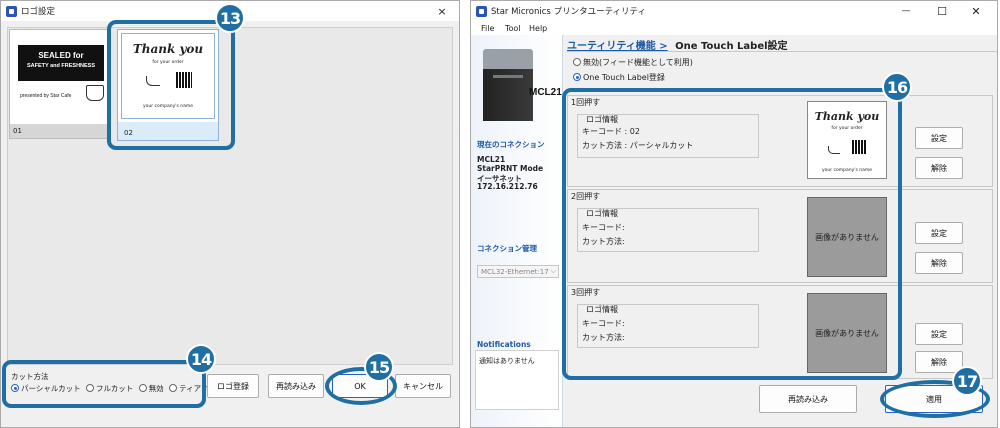 The image size is (1000, 428). Describe the element at coordinates (513, 28) in the screenshot. I see `menu-tool: Tool` at that location.